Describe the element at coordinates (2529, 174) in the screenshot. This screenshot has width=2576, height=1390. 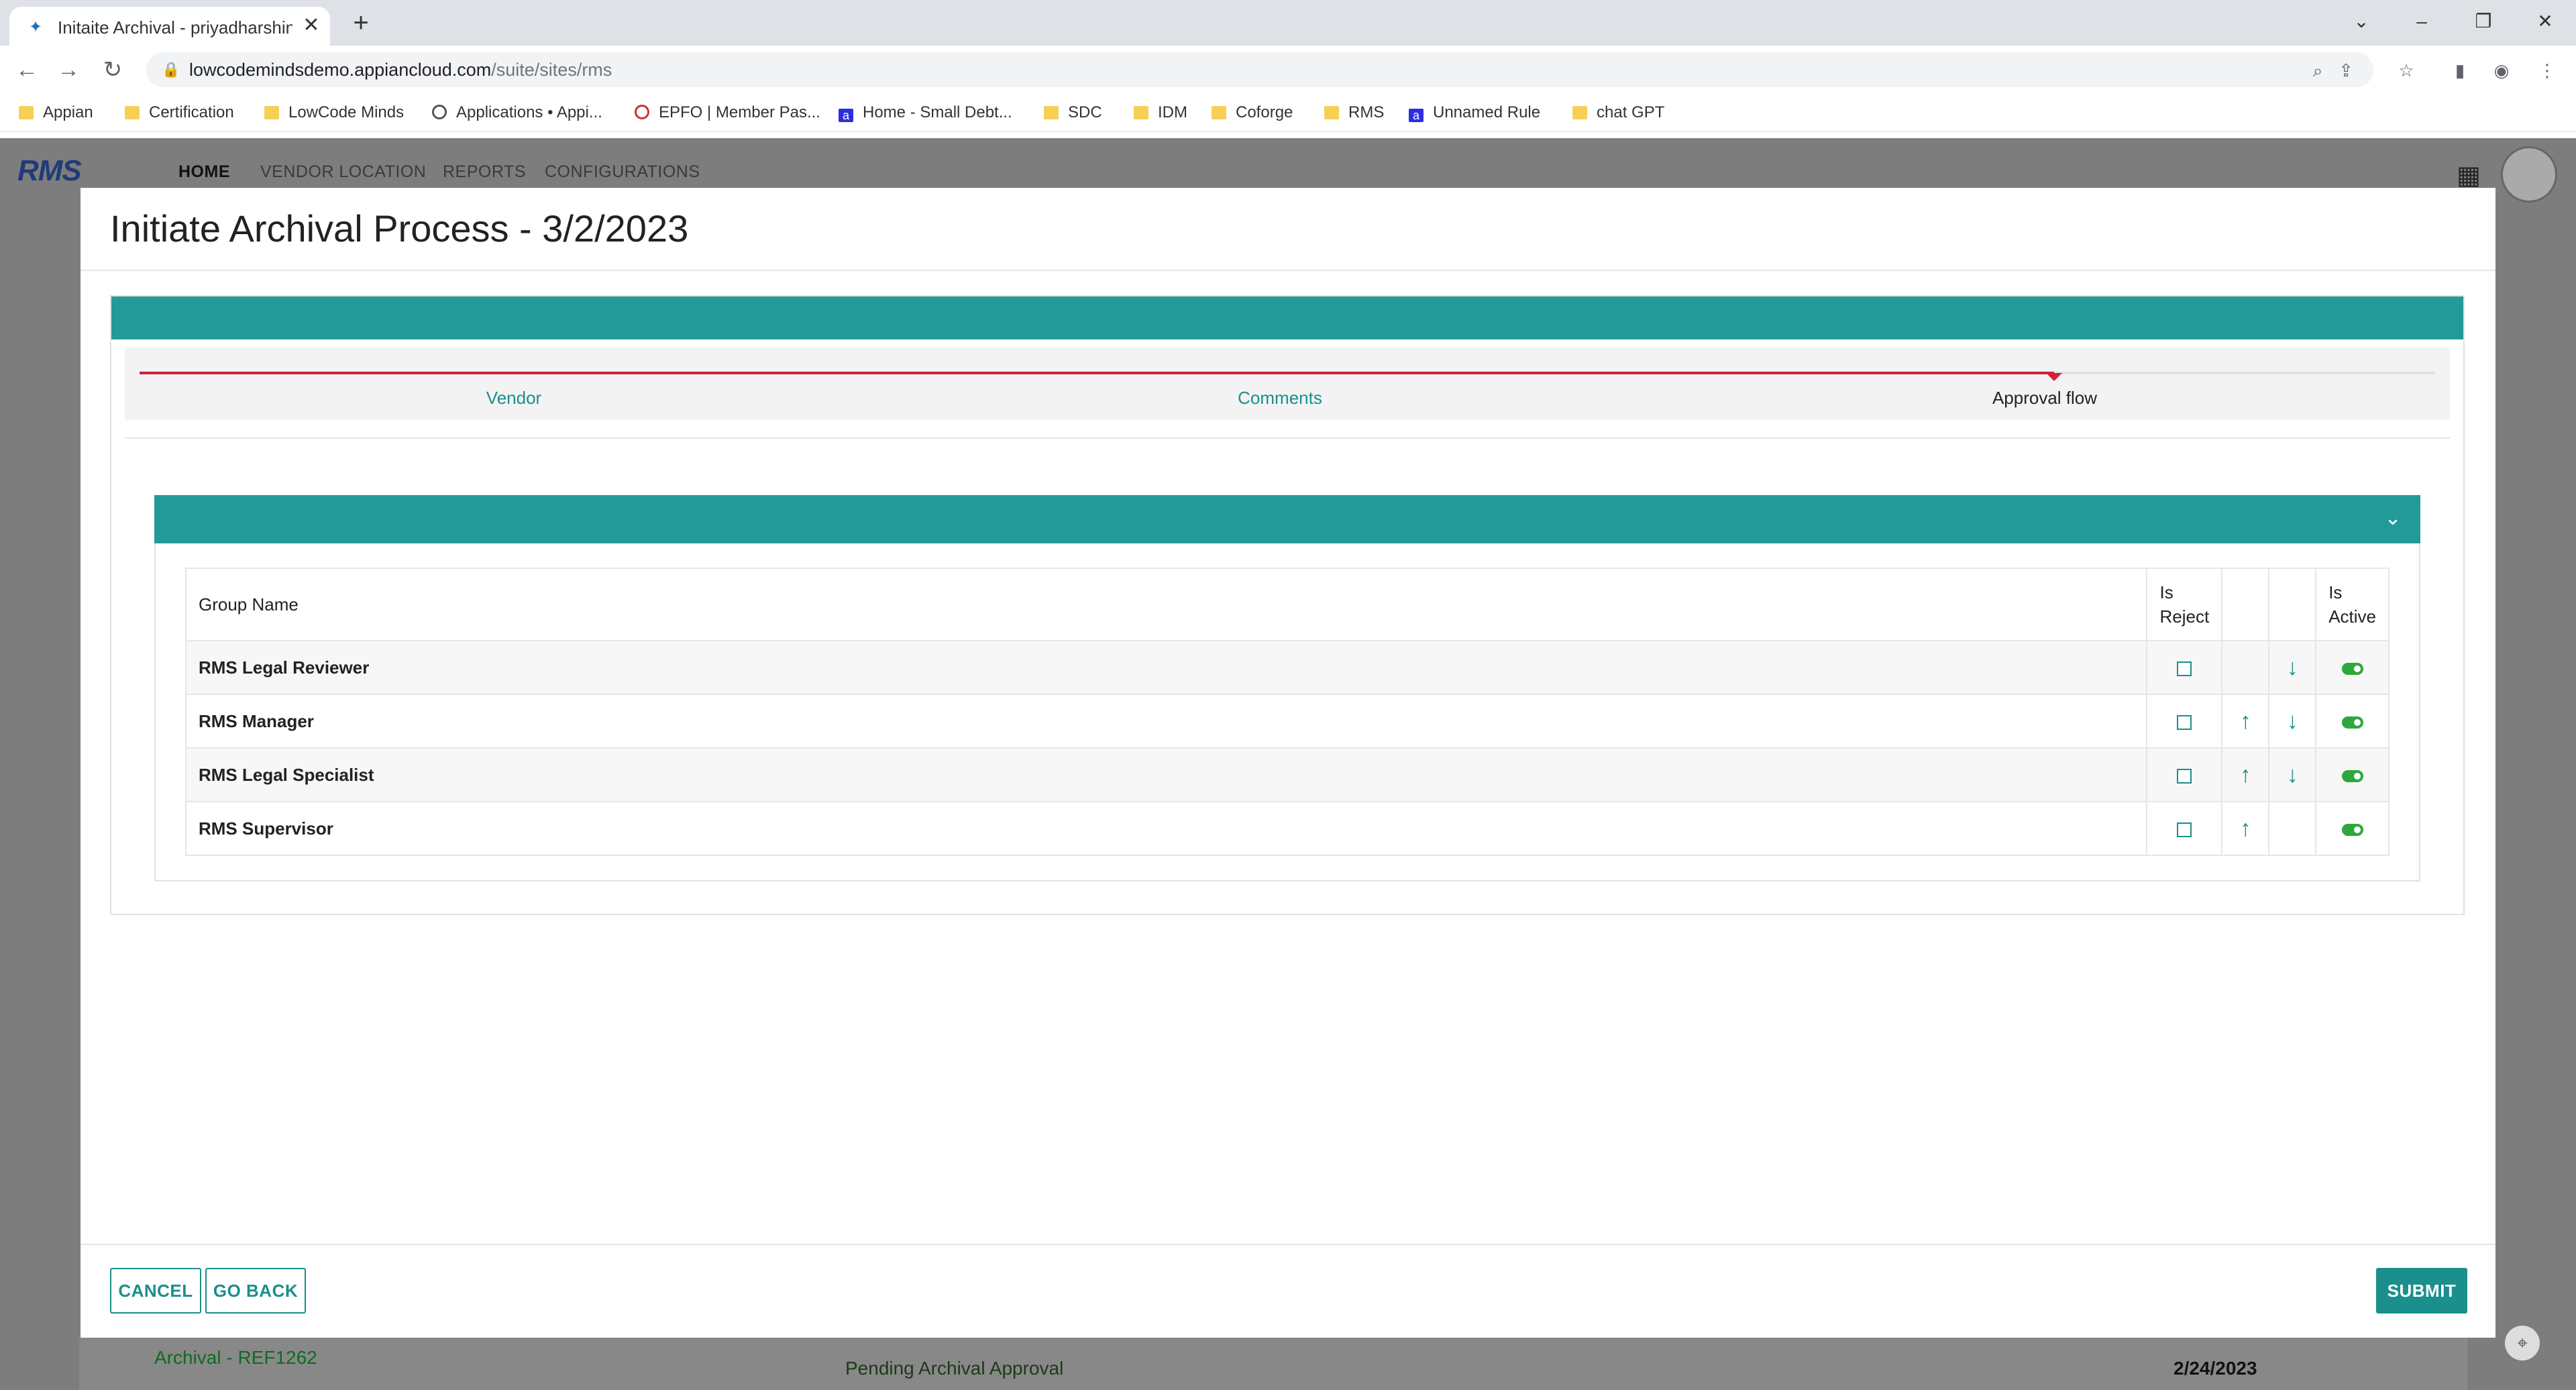
I see `avatar` at that location.